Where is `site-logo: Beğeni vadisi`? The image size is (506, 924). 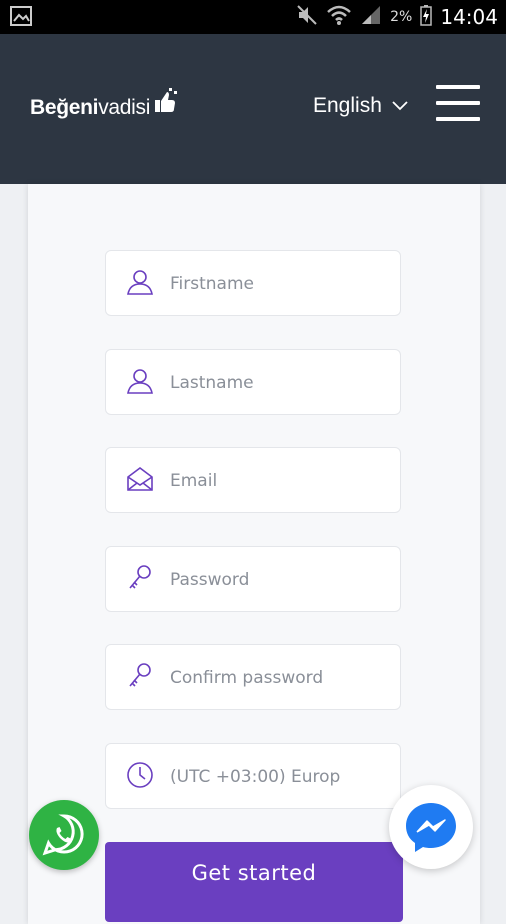
site-logo: Beğeni vadisi is located at coordinates (104, 104).